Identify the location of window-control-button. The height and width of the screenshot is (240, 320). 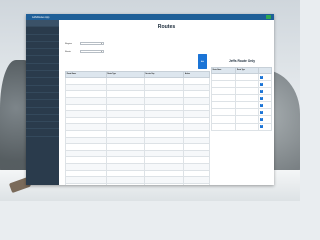
(268, 17).